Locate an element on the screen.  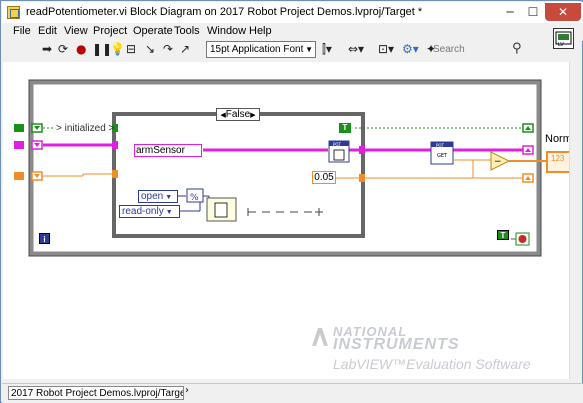
menu-tools: Tools is located at coordinates (187, 31).